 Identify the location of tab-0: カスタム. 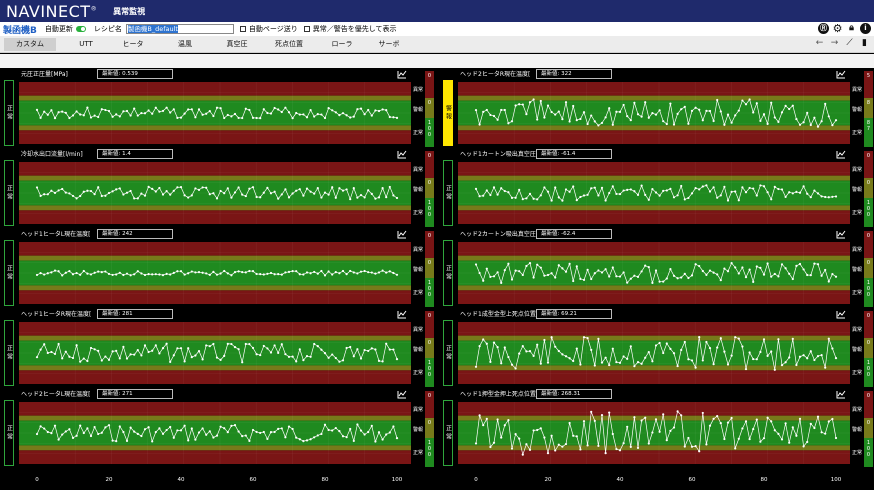
(30, 44).